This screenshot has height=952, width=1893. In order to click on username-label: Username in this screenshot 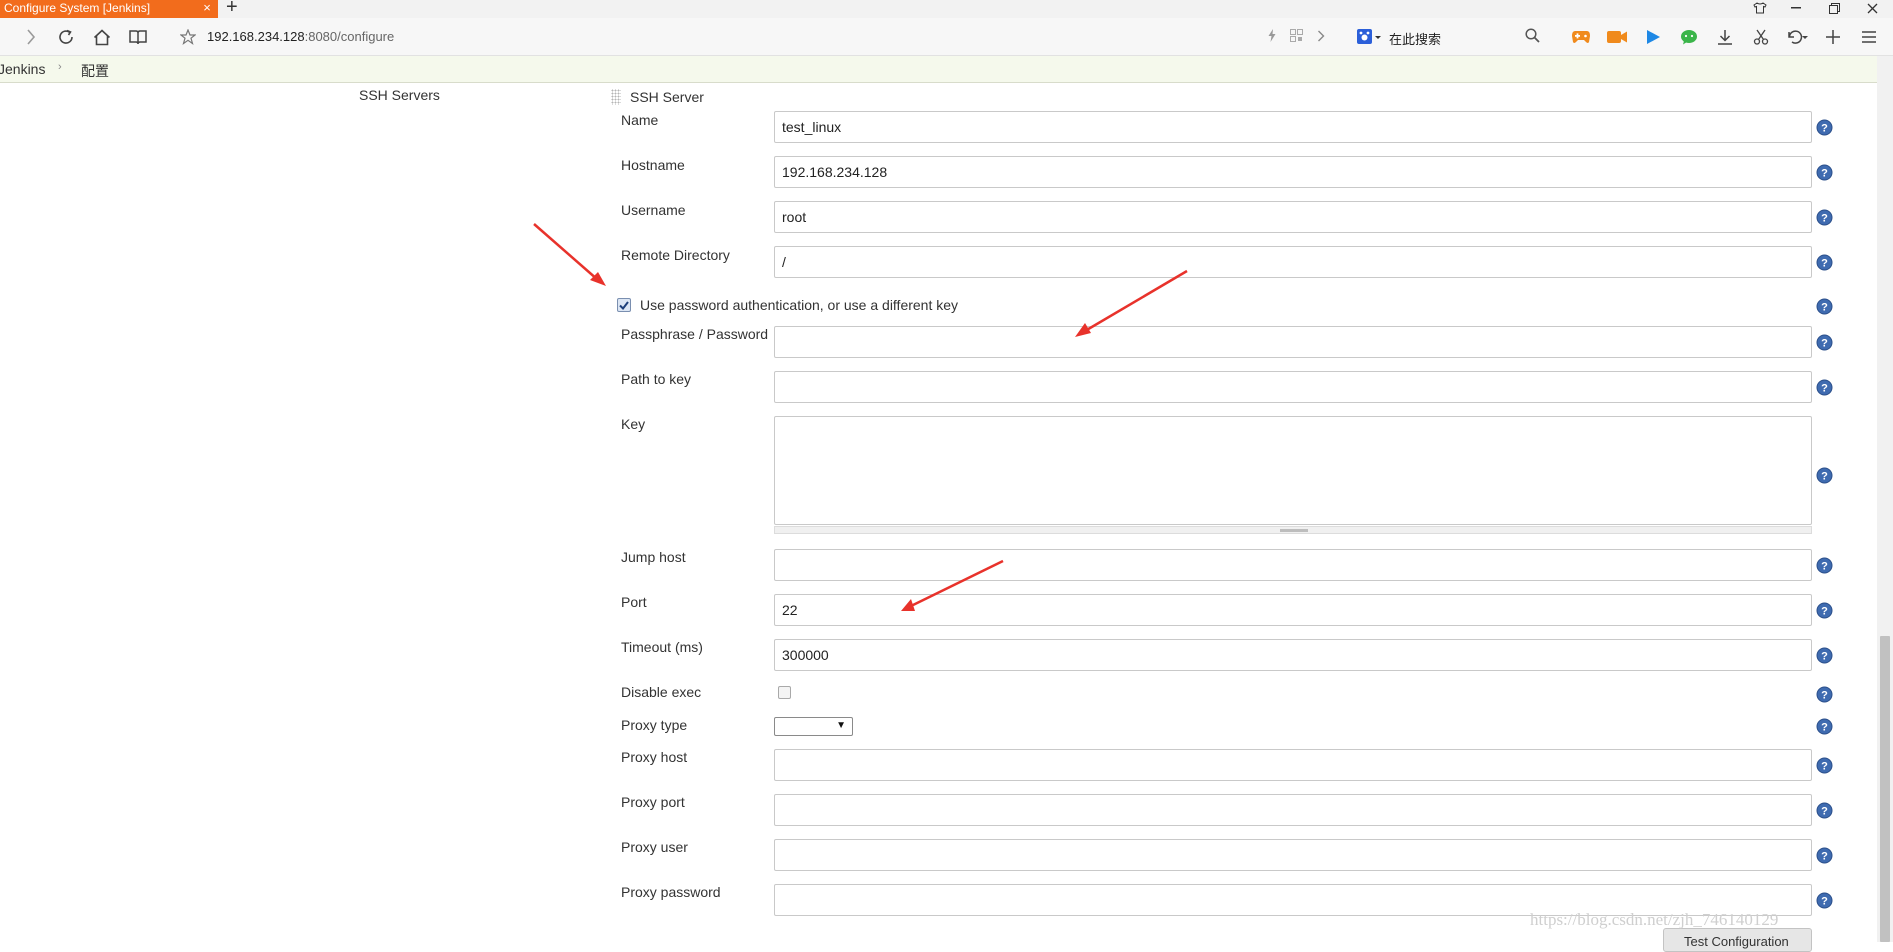, I will do `click(653, 210)`.